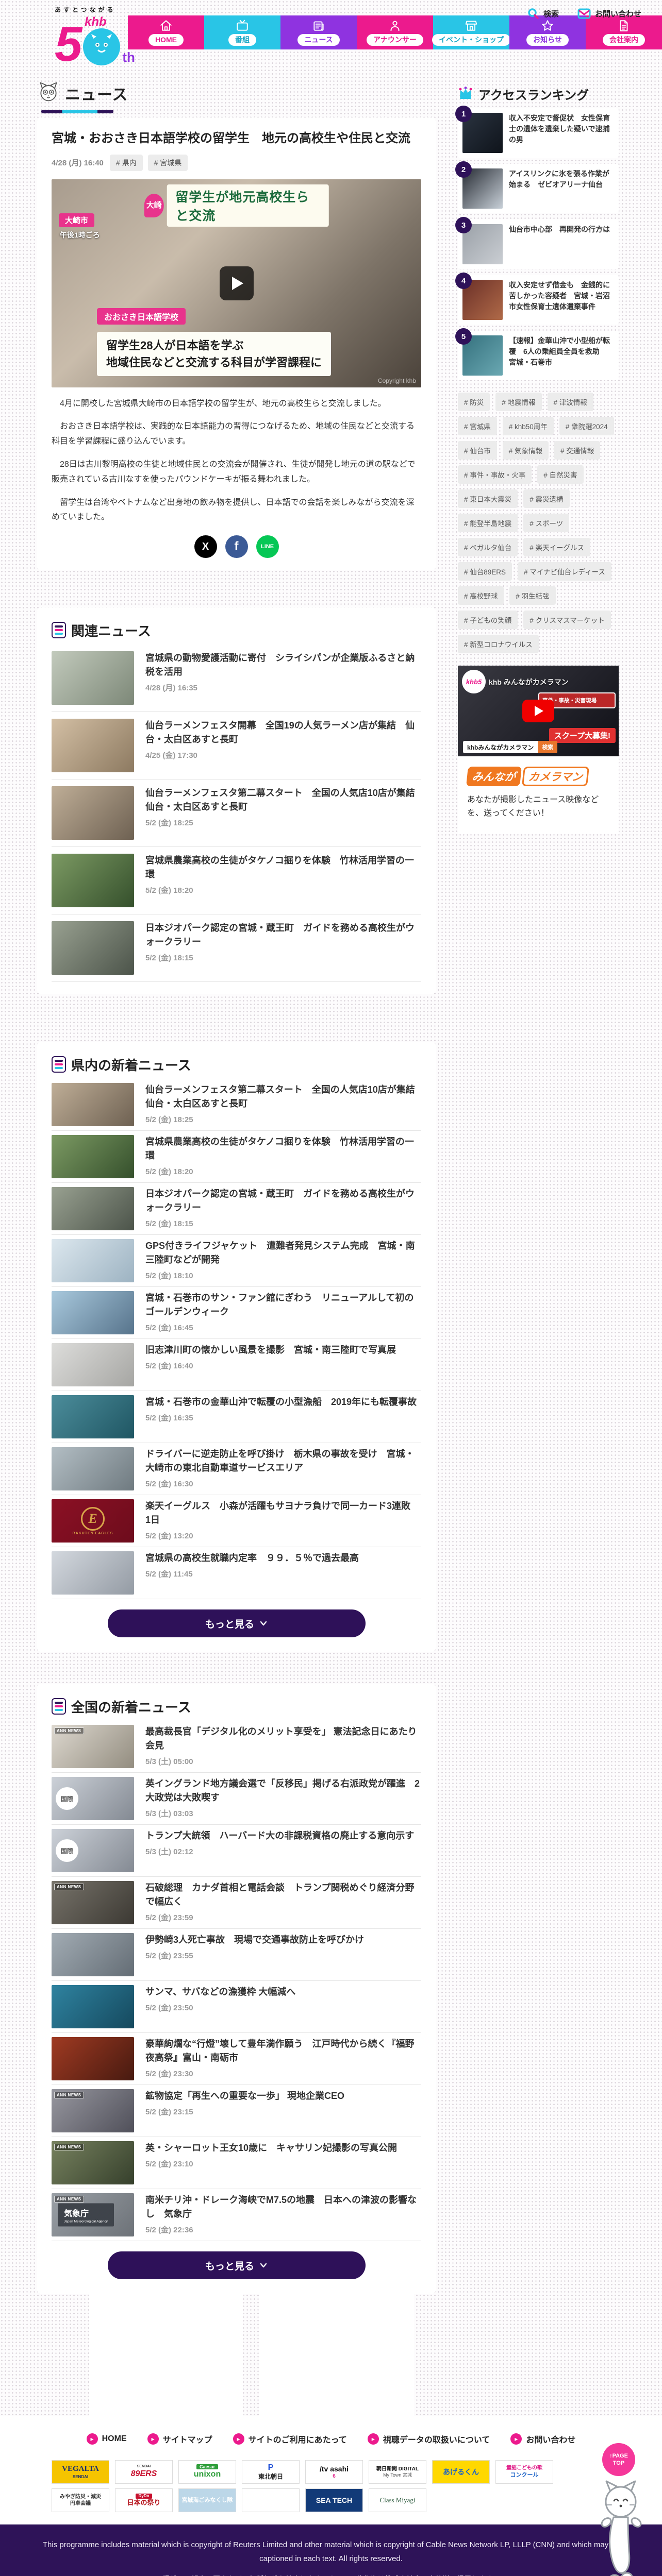 The image size is (662, 2576). What do you see at coordinates (242, 32) in the screenshot?
I see `nav-item-programs: 番組` at bounding box center [242, 32].